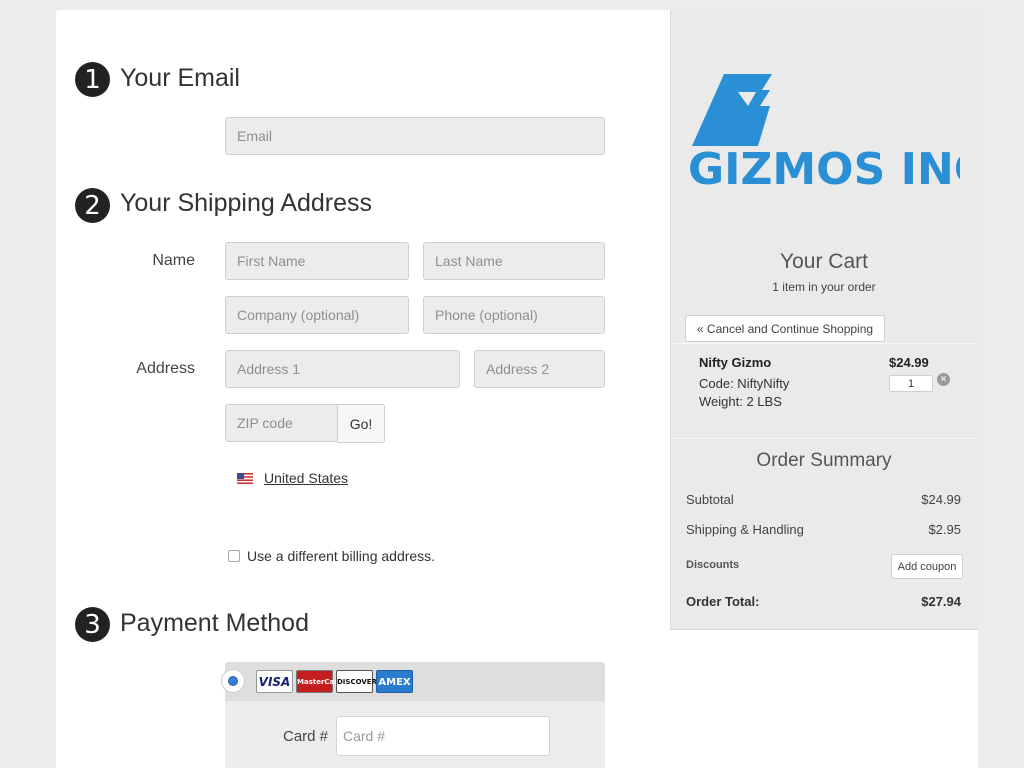  I want to click on item-weight: Weight: 2 LBS, so click(740, 401).